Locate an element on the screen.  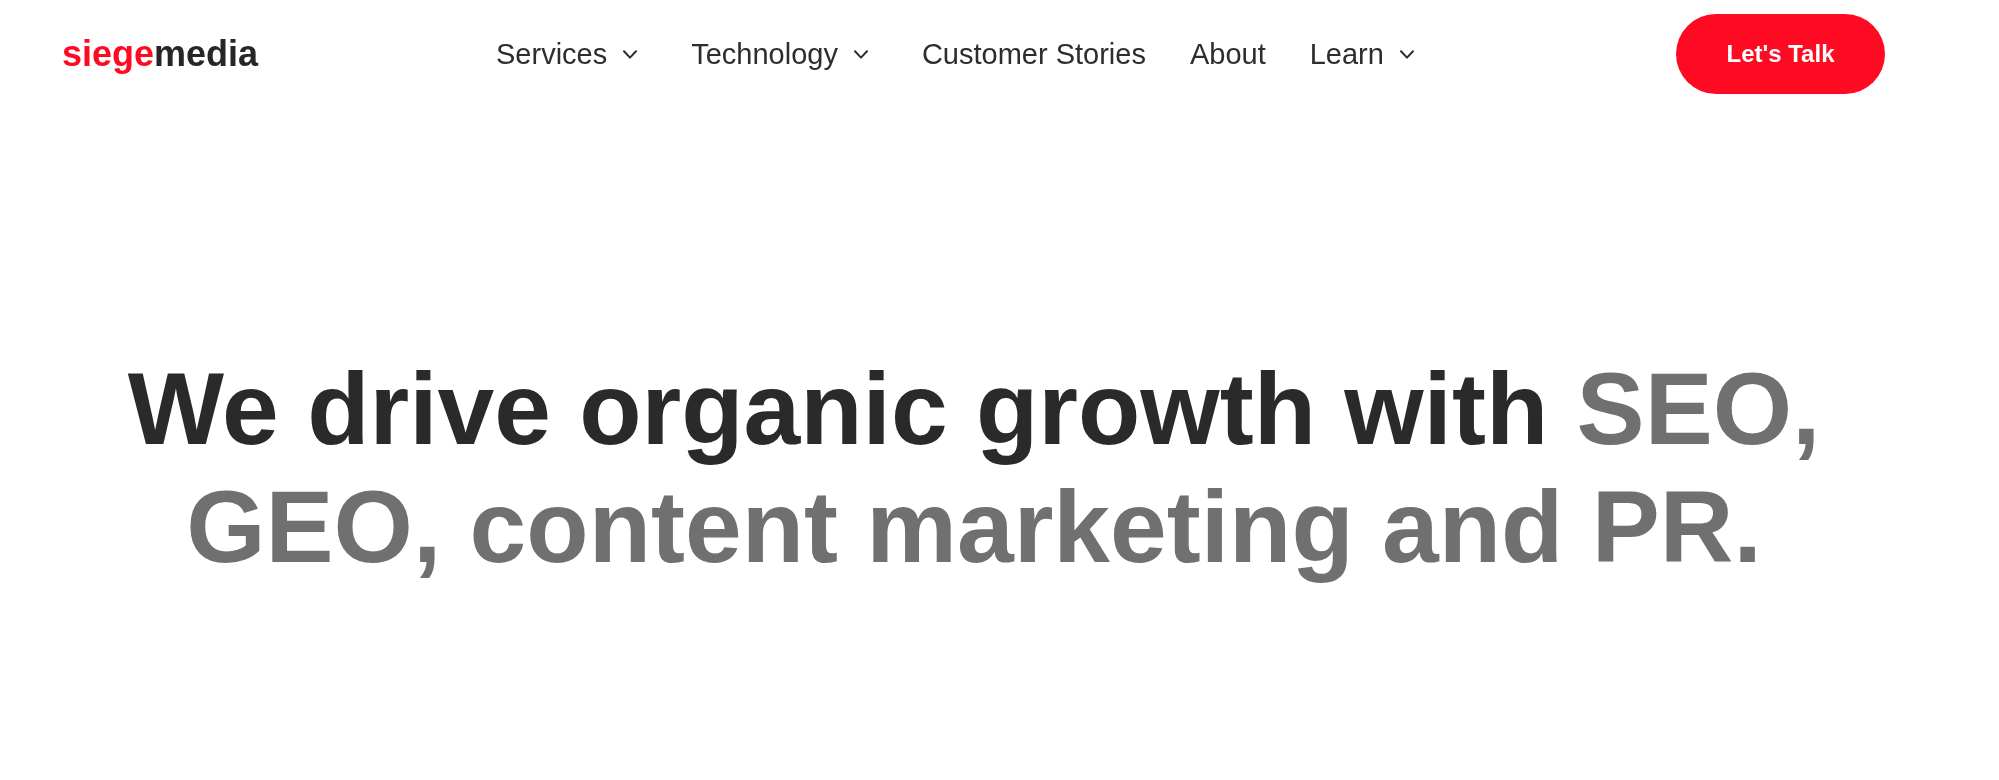
nav-dropdown-button: Learn is located at coordinates (1361, 54).